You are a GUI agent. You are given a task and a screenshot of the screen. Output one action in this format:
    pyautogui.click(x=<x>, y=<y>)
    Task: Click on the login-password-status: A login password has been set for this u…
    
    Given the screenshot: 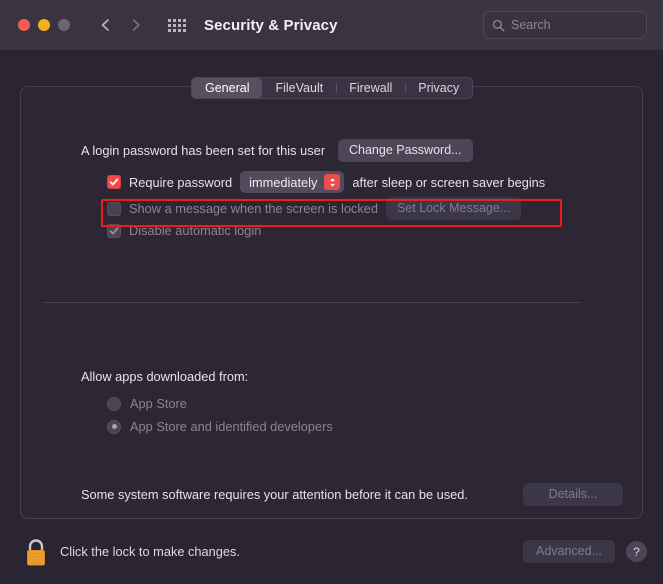 What is the action you would take?
    pyautogui.click(x=203, y=150)
    